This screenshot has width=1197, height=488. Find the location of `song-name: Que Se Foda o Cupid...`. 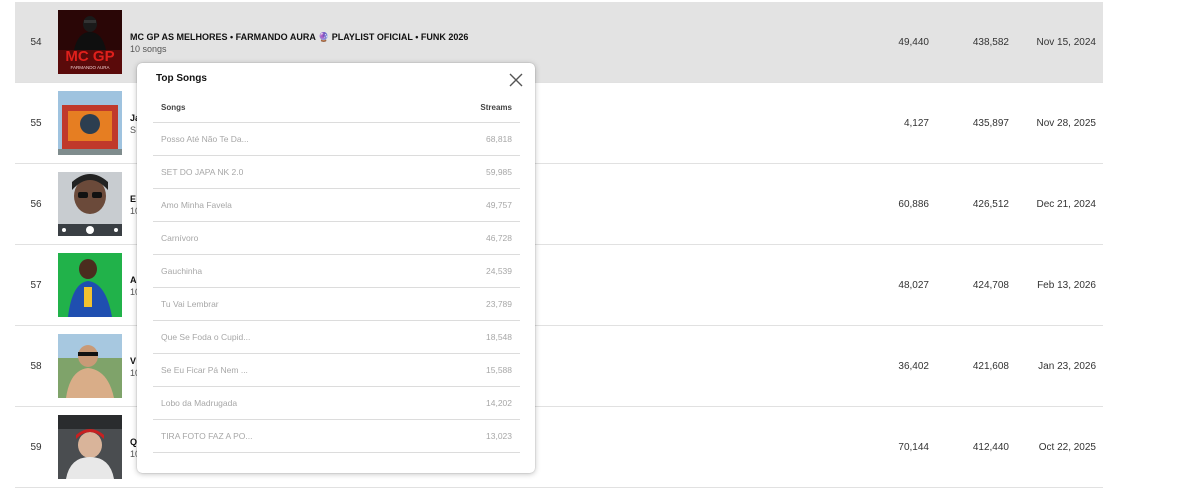

song-name: Que Se Foda o Cupid... is located at coordinates (205, 337).